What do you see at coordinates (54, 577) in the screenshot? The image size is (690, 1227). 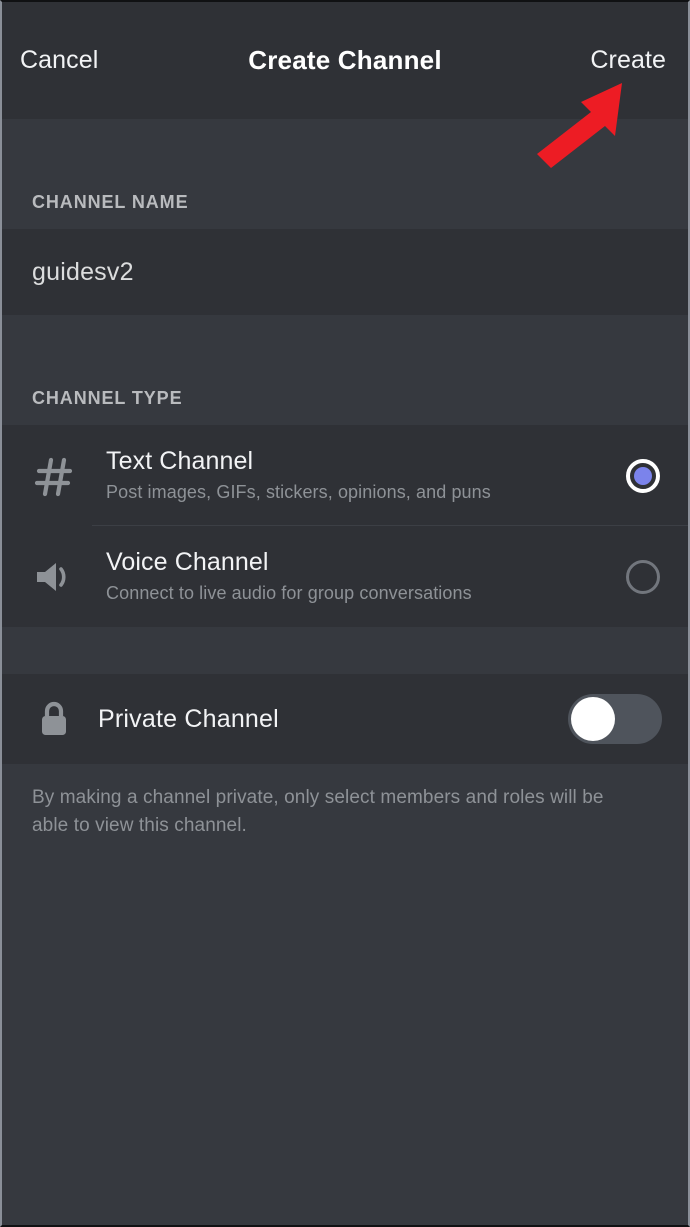 I see `speaker-icon` at bounding box center [54, 577].